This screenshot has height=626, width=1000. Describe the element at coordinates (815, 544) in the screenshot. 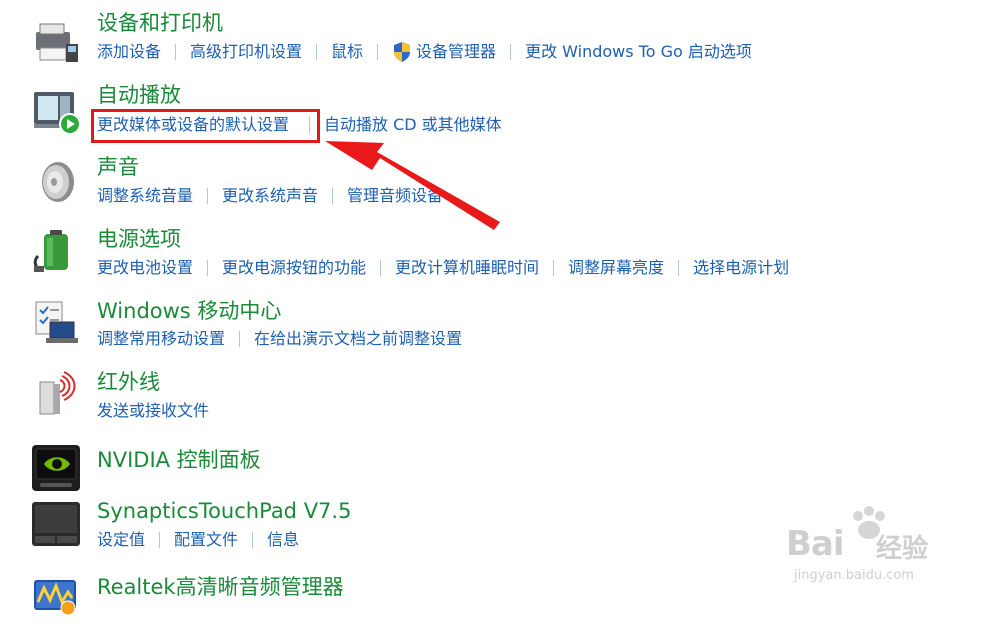

I see `watermark-brand: Bai` at that location.